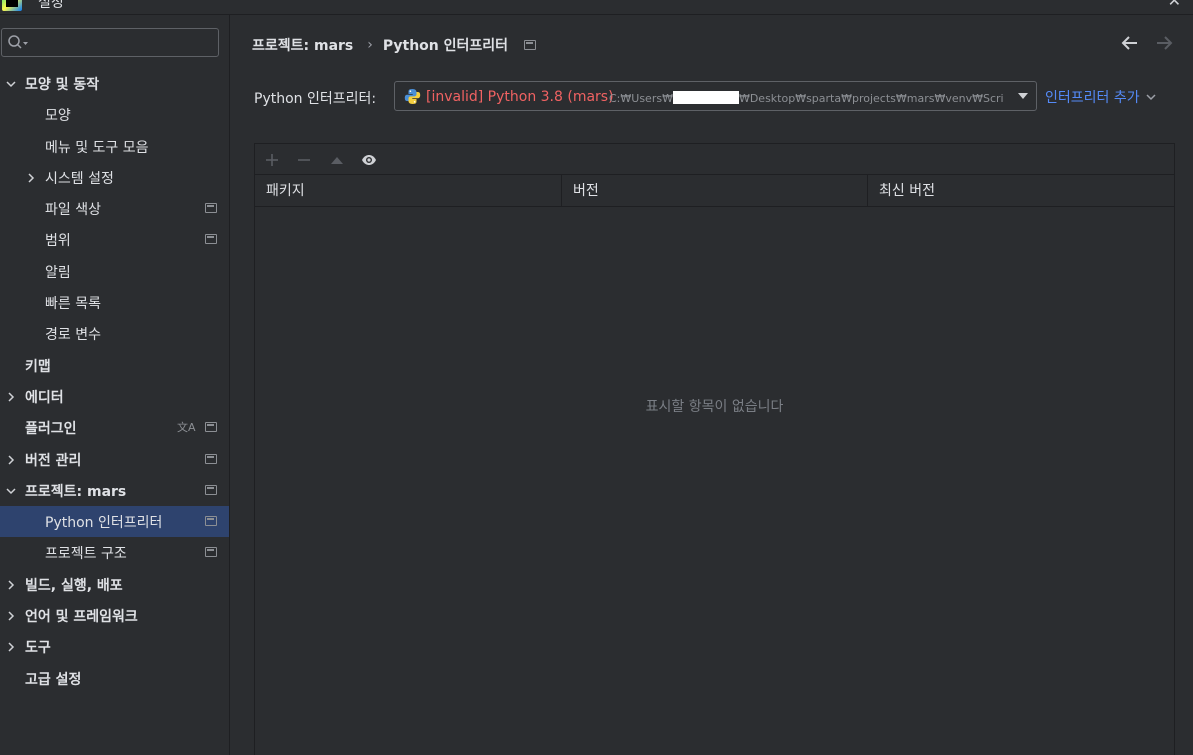 This screenshot has width=1193, height=755. I want to click on interpreter-label: Python 인터프리터:, so click(315, 99).